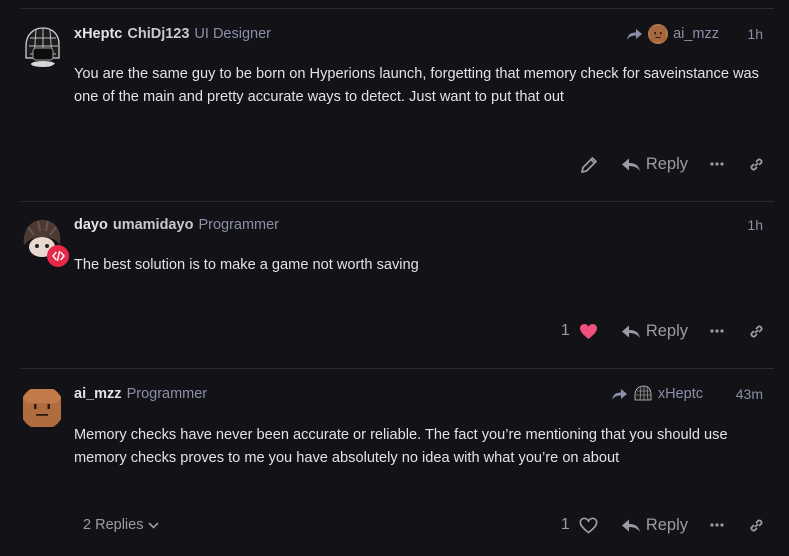 This screenshot has height=556, width=789. What do you see at coordinates (158, 34) in the screenshot?
I see `full-name: ChiDj123` at bounding box center [158, 34].